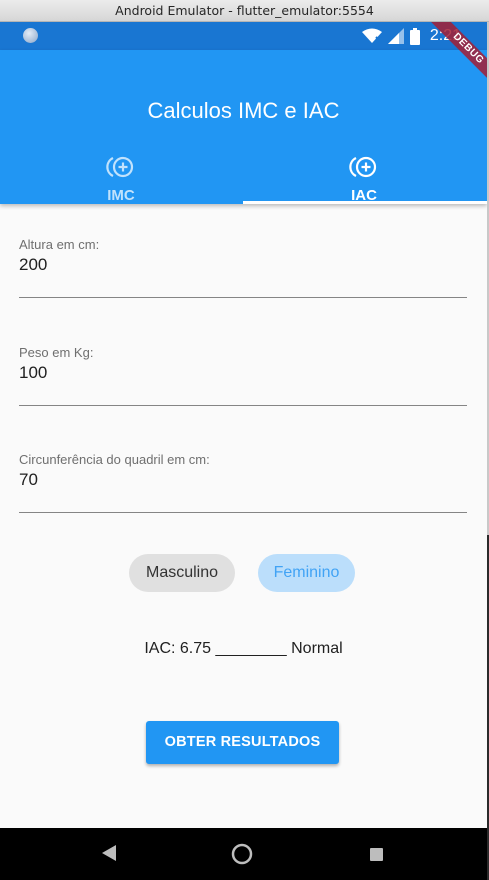 This screenshot has height=880, width=489. Describe the element at coordinates (306, 573) in the screenshot. I see `gender-female-chip: Feminino` at that location.